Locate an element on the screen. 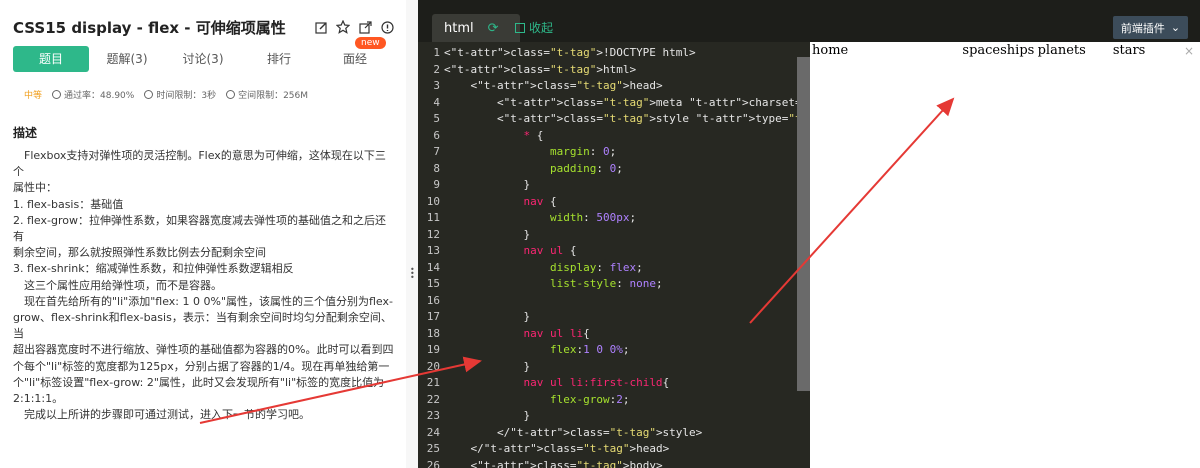  code-line: <"t-attr">class="t-tag">html> is located at coordinates (627, 70).